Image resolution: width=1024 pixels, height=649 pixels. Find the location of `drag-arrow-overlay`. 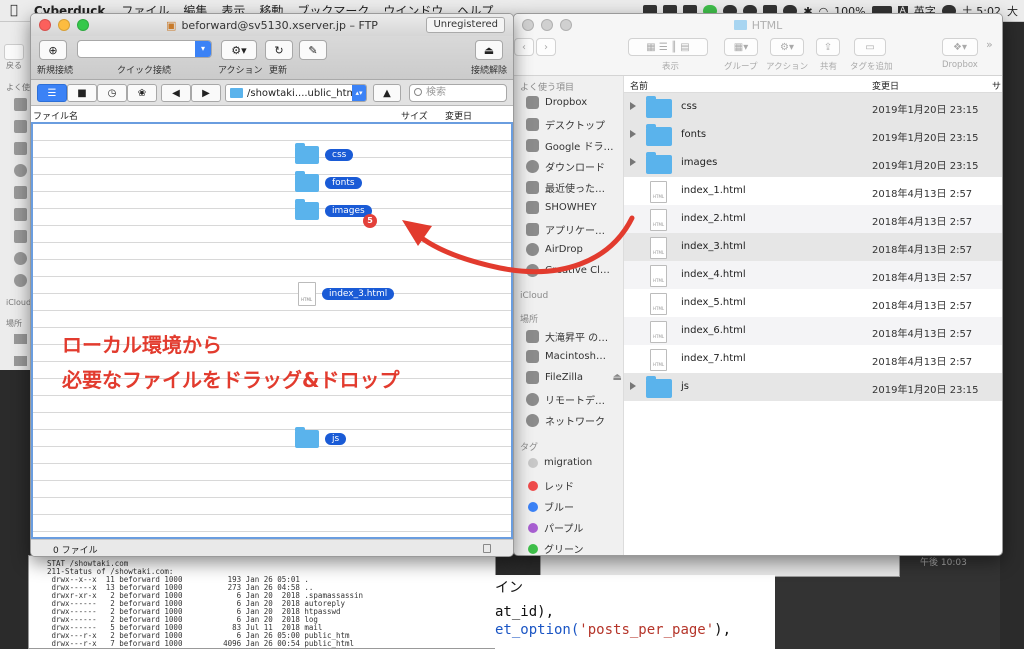

drag-arrow-overlay is located at coordinates (518, 245).